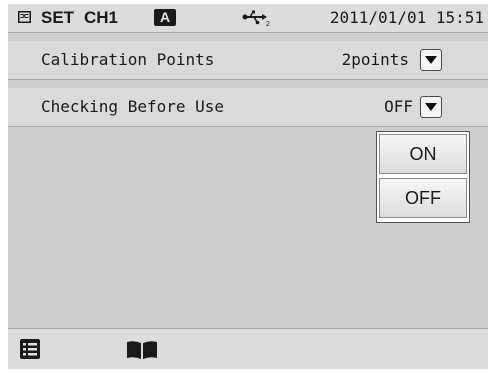 Image resolution: width=496 pixels, height=373 pixels. Describe the element at coordinates (58, 17) in the screenshot. I see `set-label: SET` at that location.